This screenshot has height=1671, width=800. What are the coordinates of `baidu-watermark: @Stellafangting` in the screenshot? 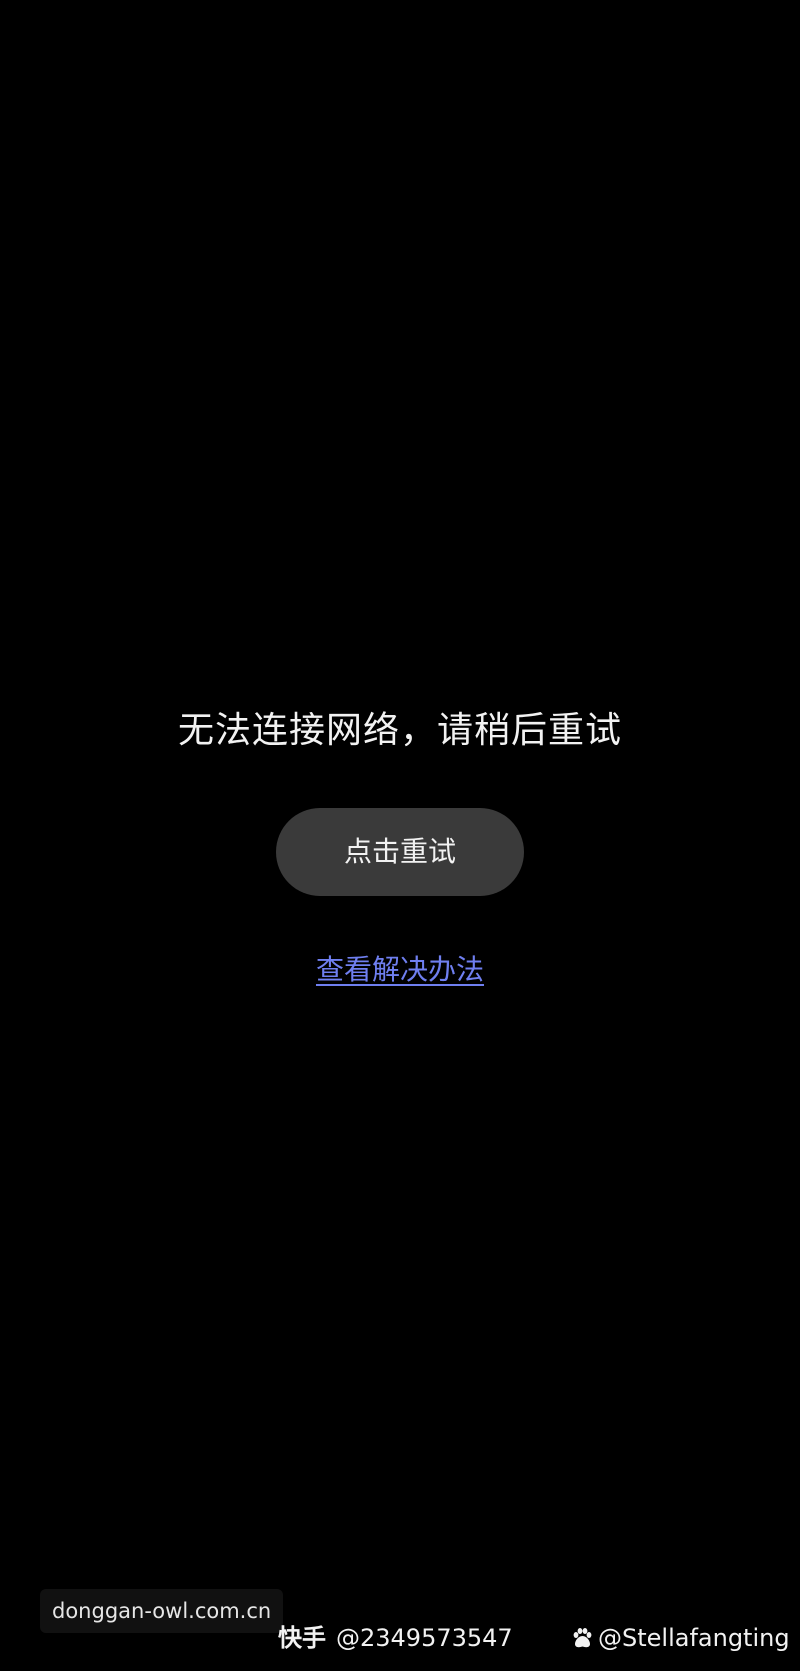 It's located at (680, 1638).